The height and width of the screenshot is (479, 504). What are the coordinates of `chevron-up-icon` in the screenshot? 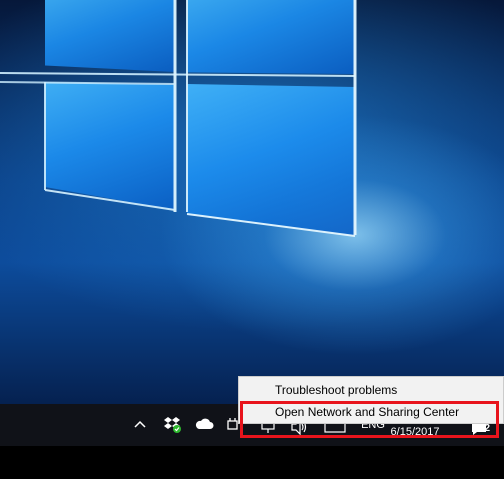 It's located at (140, 424).